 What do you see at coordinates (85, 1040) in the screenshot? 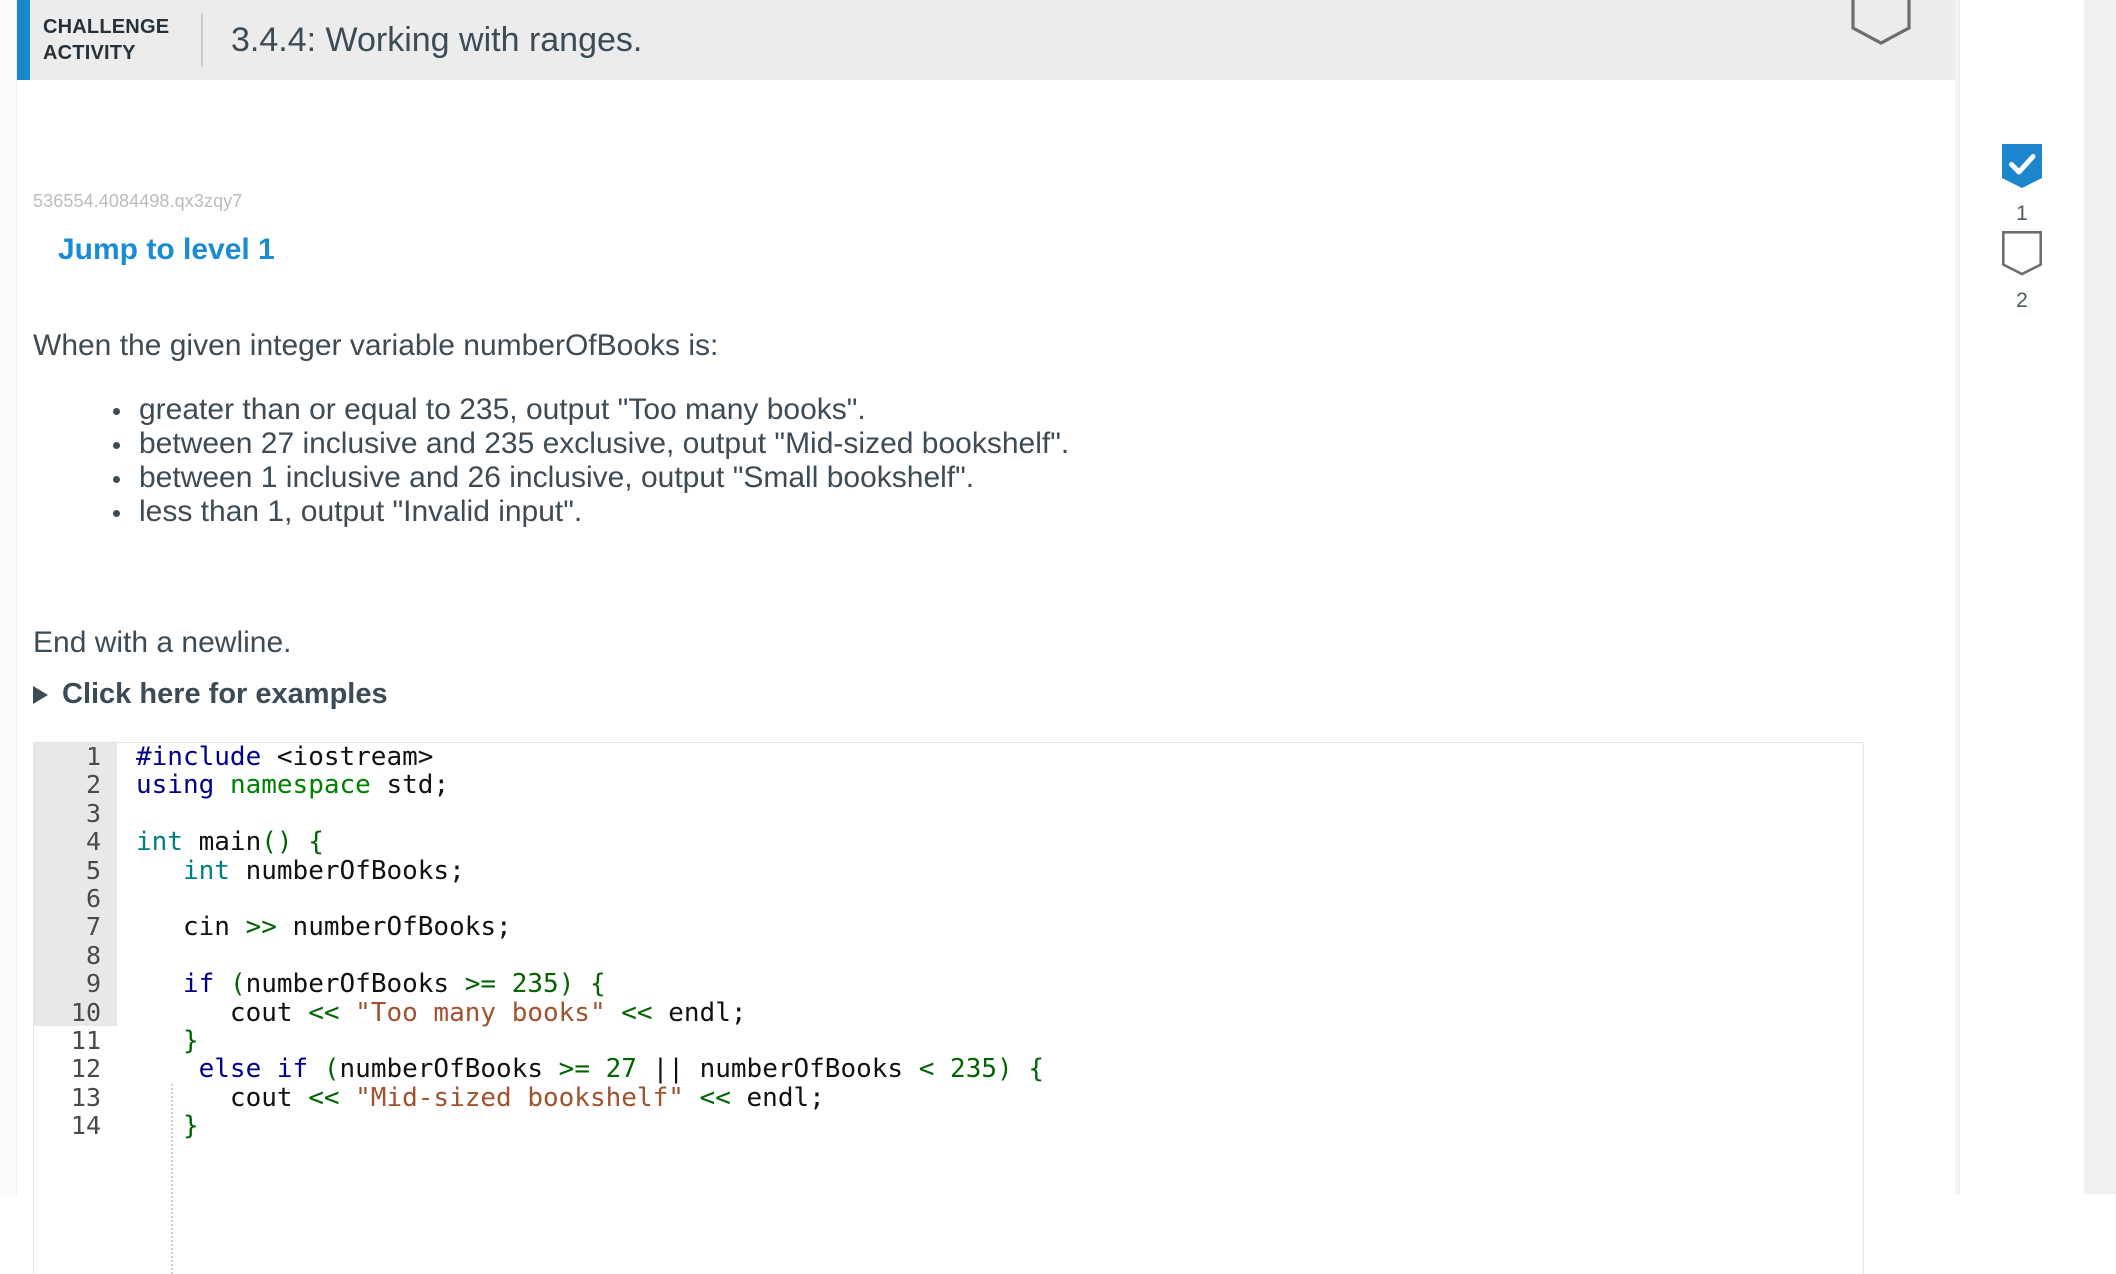
I see `line-number: 11` at bounding box center [85, 1040].